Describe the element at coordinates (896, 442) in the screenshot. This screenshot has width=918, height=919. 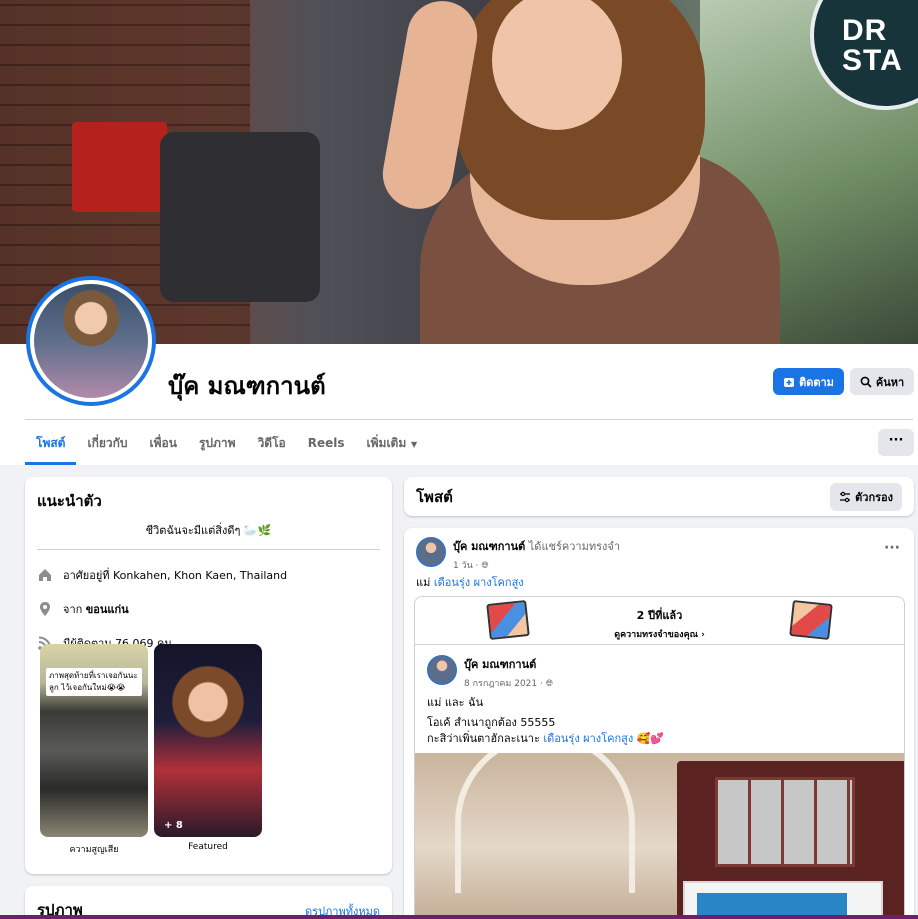
I see `more-options-button: ···` at that location.